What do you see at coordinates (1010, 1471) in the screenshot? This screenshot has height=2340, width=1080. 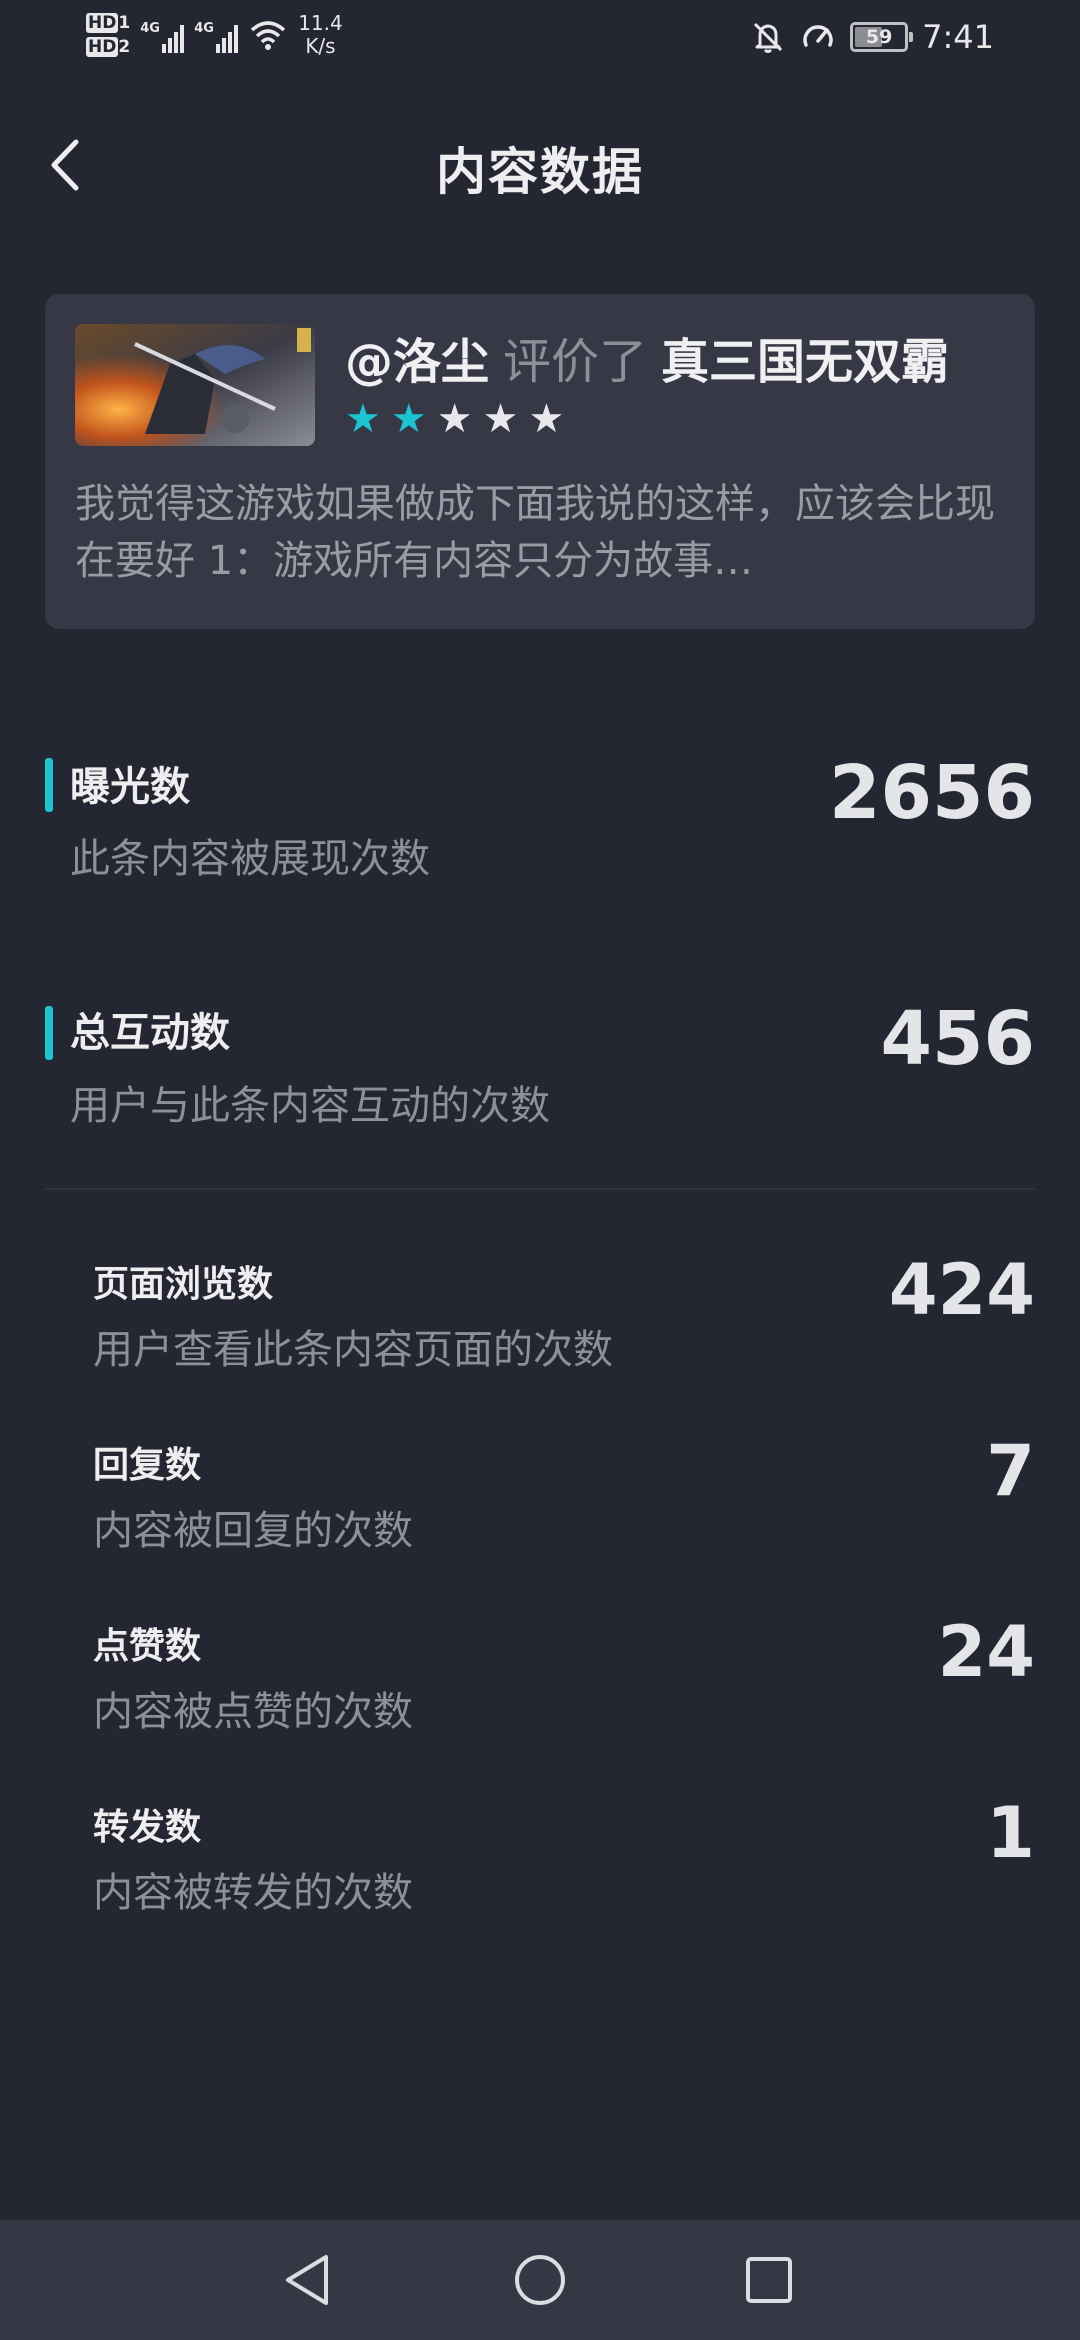 I see `metric-value: 7` at bounding box center [1010, 1471].